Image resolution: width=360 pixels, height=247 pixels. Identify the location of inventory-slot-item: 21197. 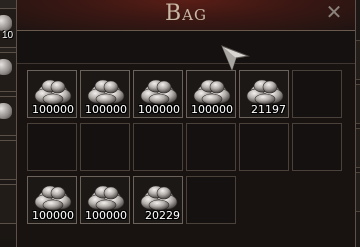
(264, 94).